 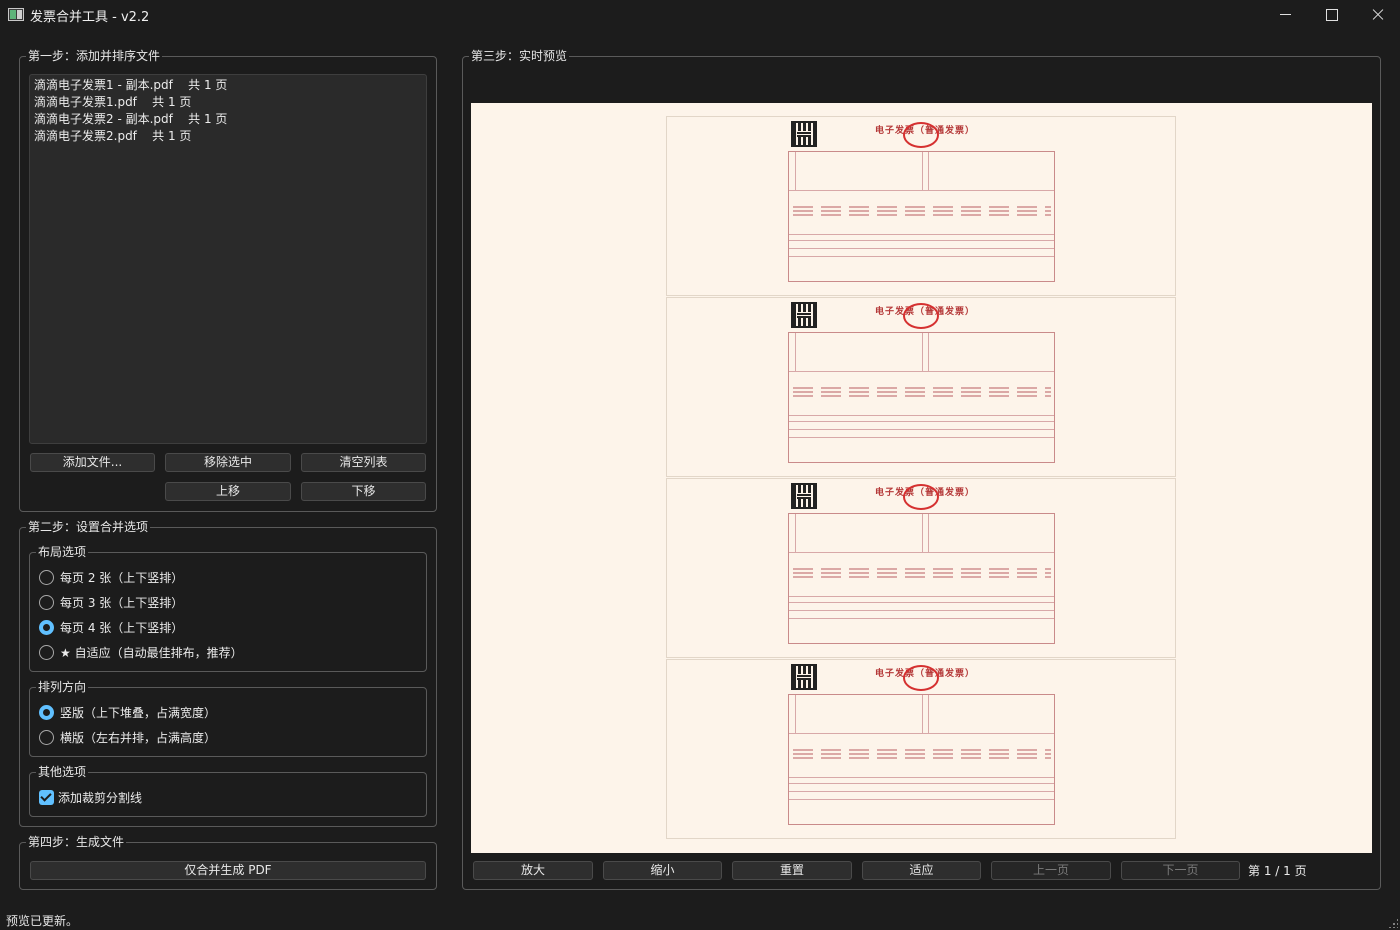 I want to click on step1-title: 第一步：添加并排序文件, so click(x=94, y=56).